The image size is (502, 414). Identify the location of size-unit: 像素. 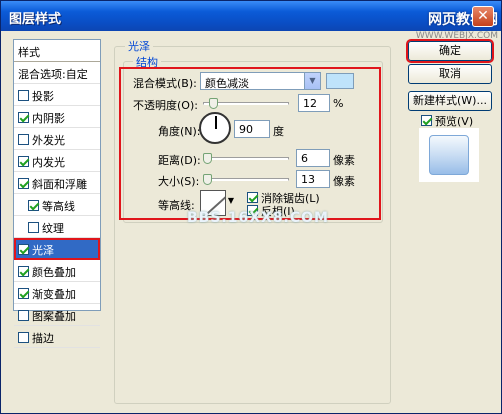
(344, 181).